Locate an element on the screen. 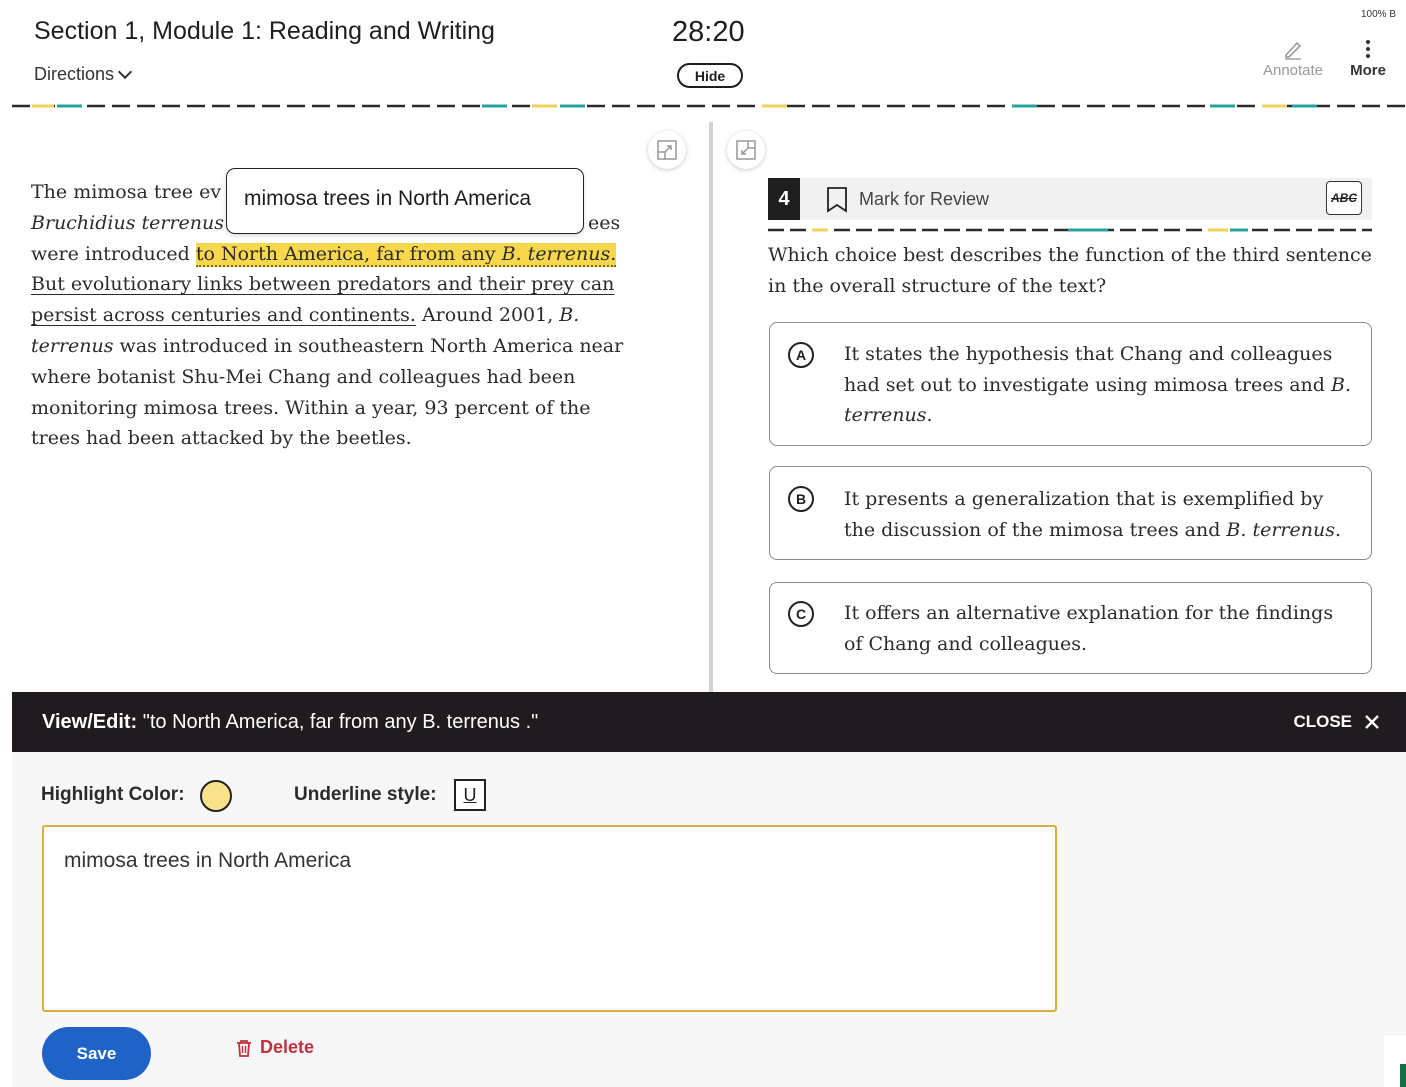 The height and width of the screenshot is (1087, 1406). save-button: Save is located at coordinates (96, 1053).